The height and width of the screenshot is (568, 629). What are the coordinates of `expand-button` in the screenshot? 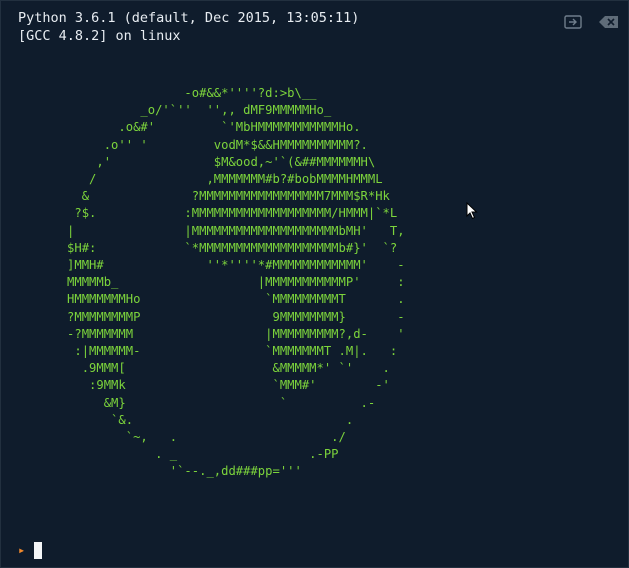 It's located at (573, 22).